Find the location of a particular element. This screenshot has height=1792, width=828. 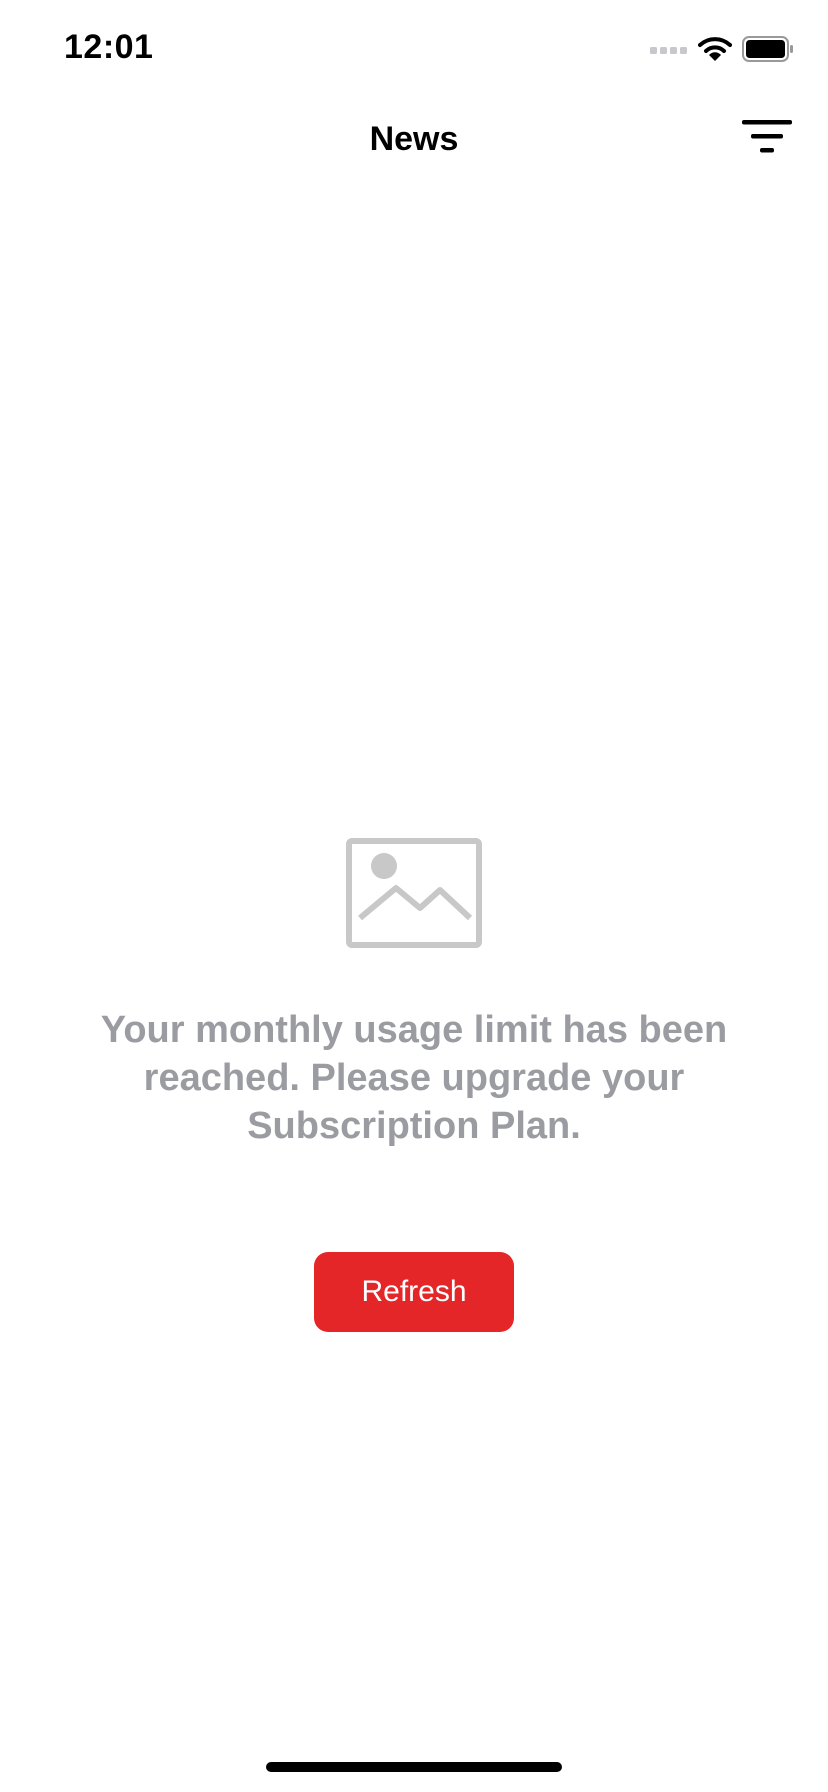

filter-icon is located at coordinates (767, 140).